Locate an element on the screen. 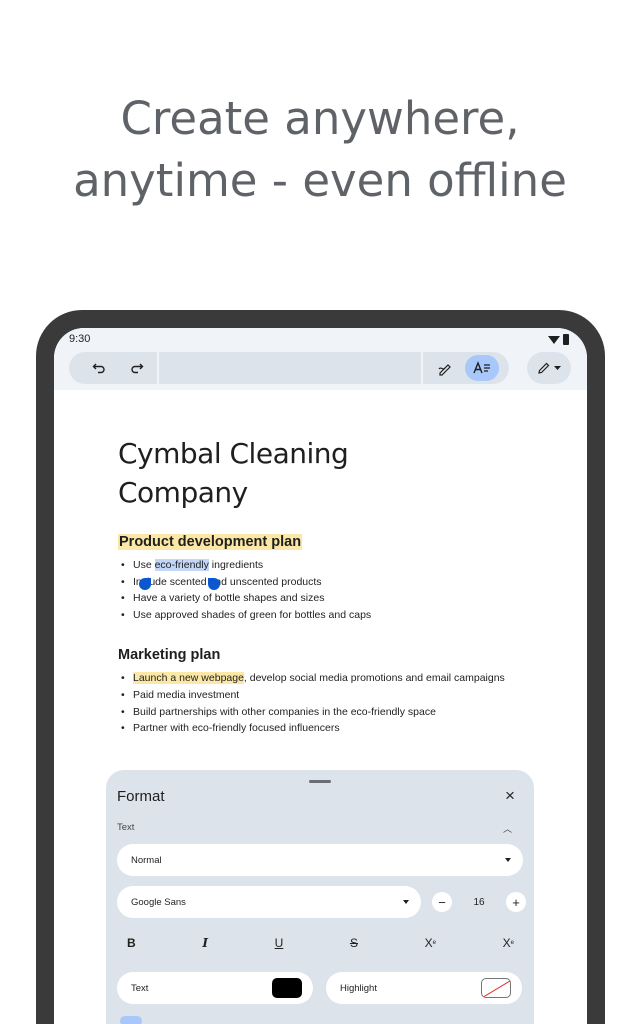 The image size is (640, 1024). subscript-mark: e is located at coordinates (512, 943).